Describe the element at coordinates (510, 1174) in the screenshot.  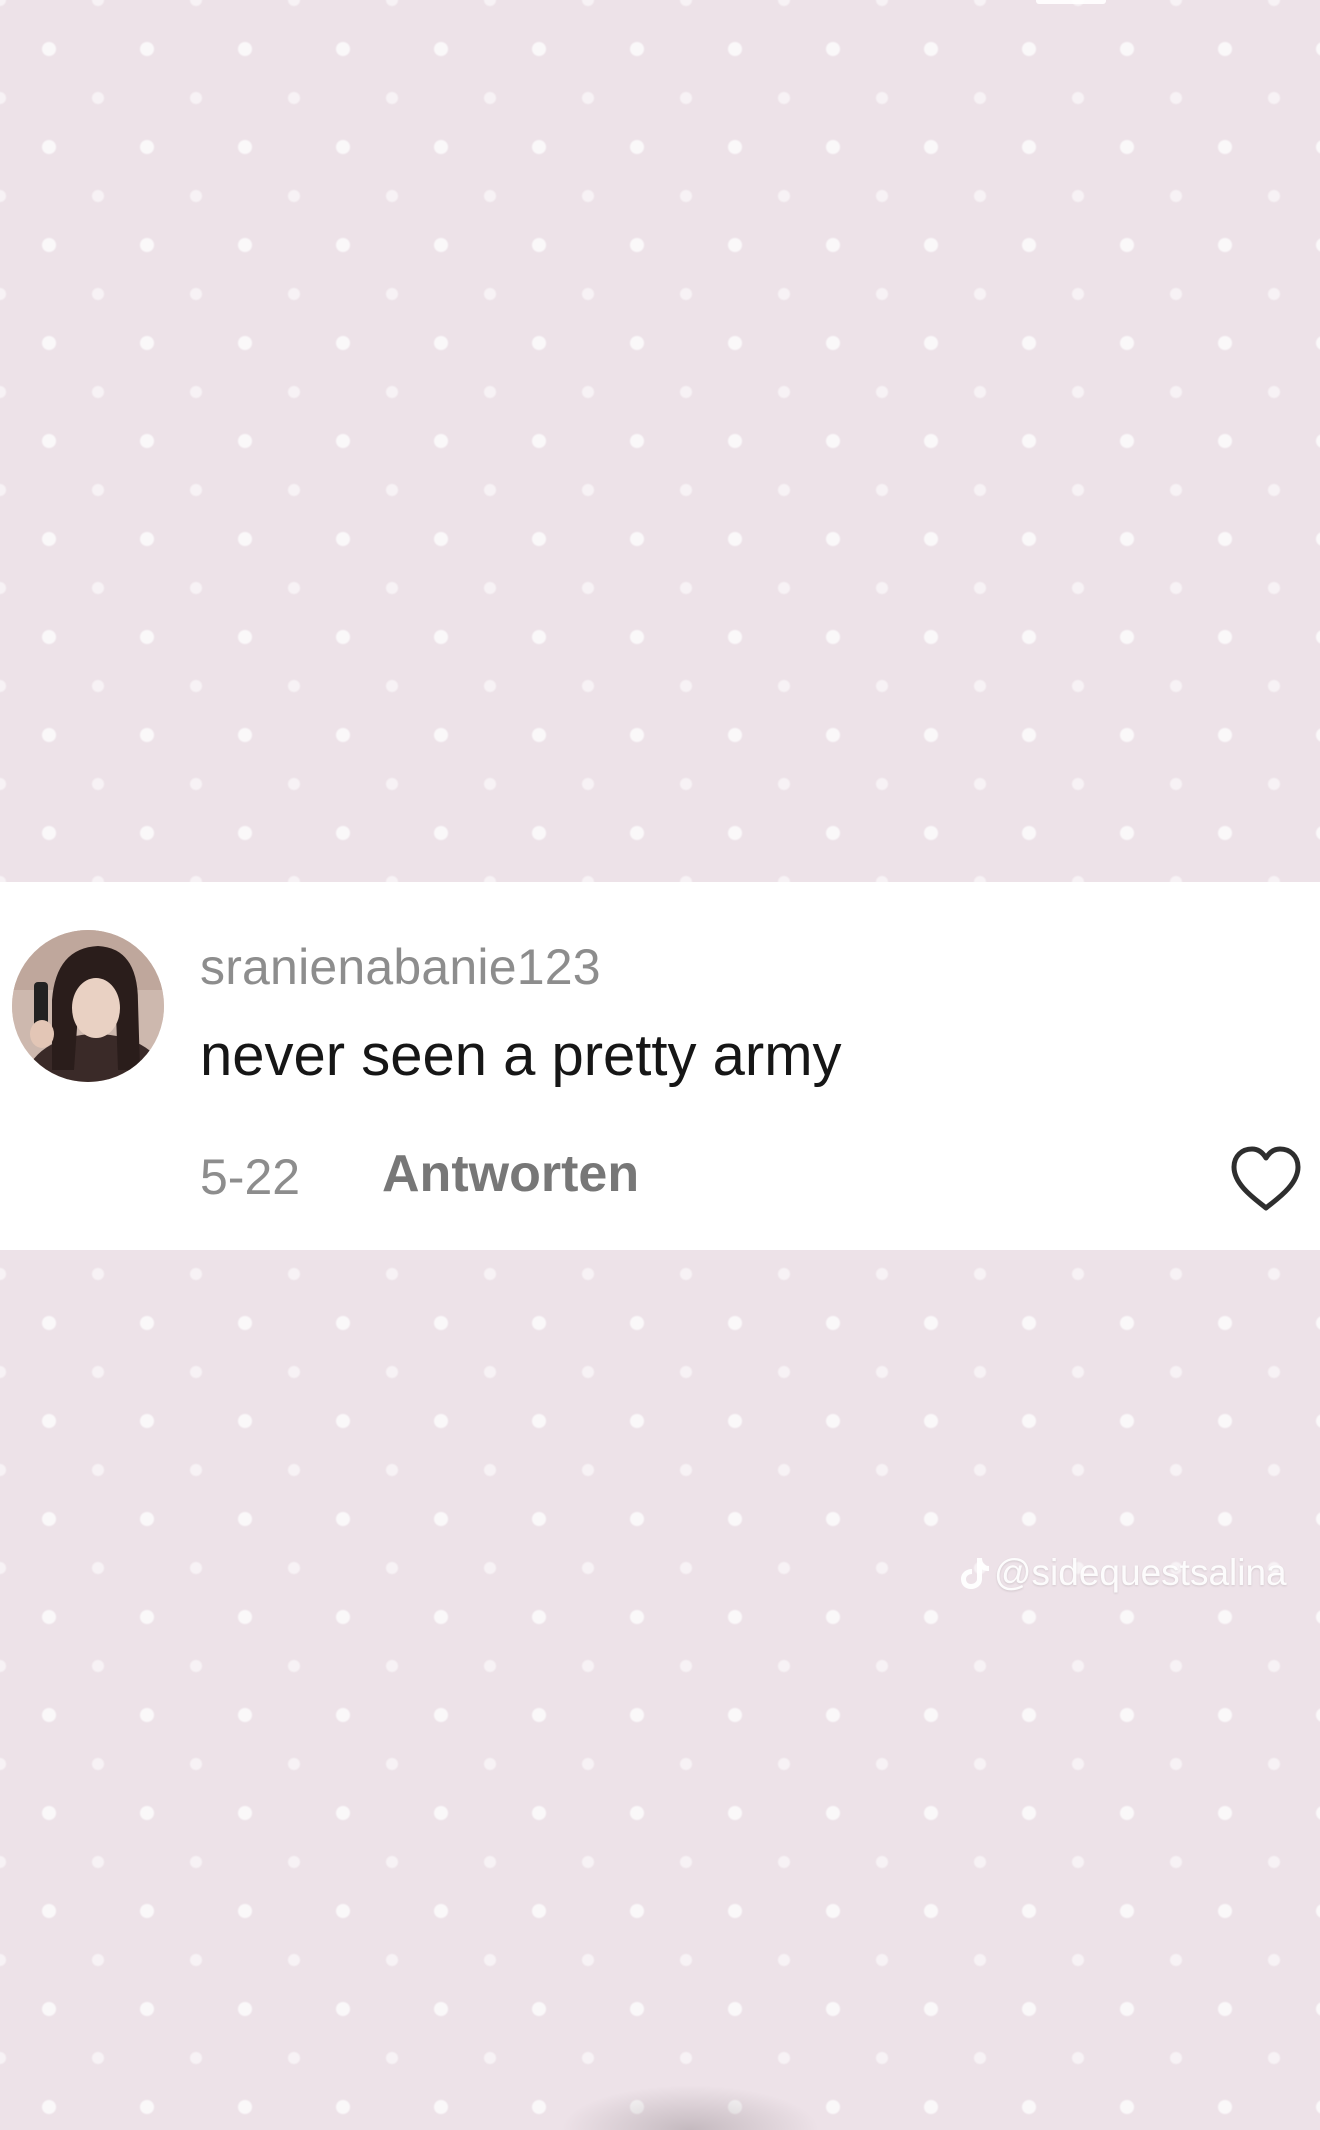
I see `reply-button: Antworten` at that location.